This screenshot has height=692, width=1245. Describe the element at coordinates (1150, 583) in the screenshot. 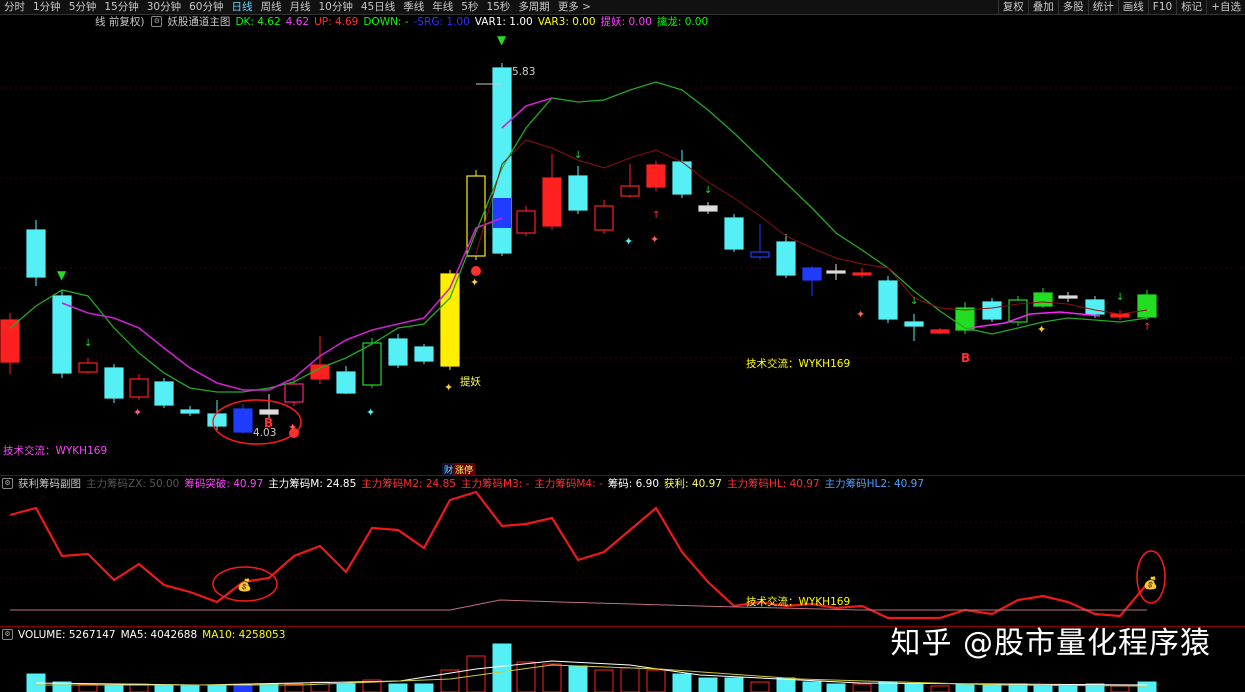

I see `money-bag-icon-2: 💰` at that location.